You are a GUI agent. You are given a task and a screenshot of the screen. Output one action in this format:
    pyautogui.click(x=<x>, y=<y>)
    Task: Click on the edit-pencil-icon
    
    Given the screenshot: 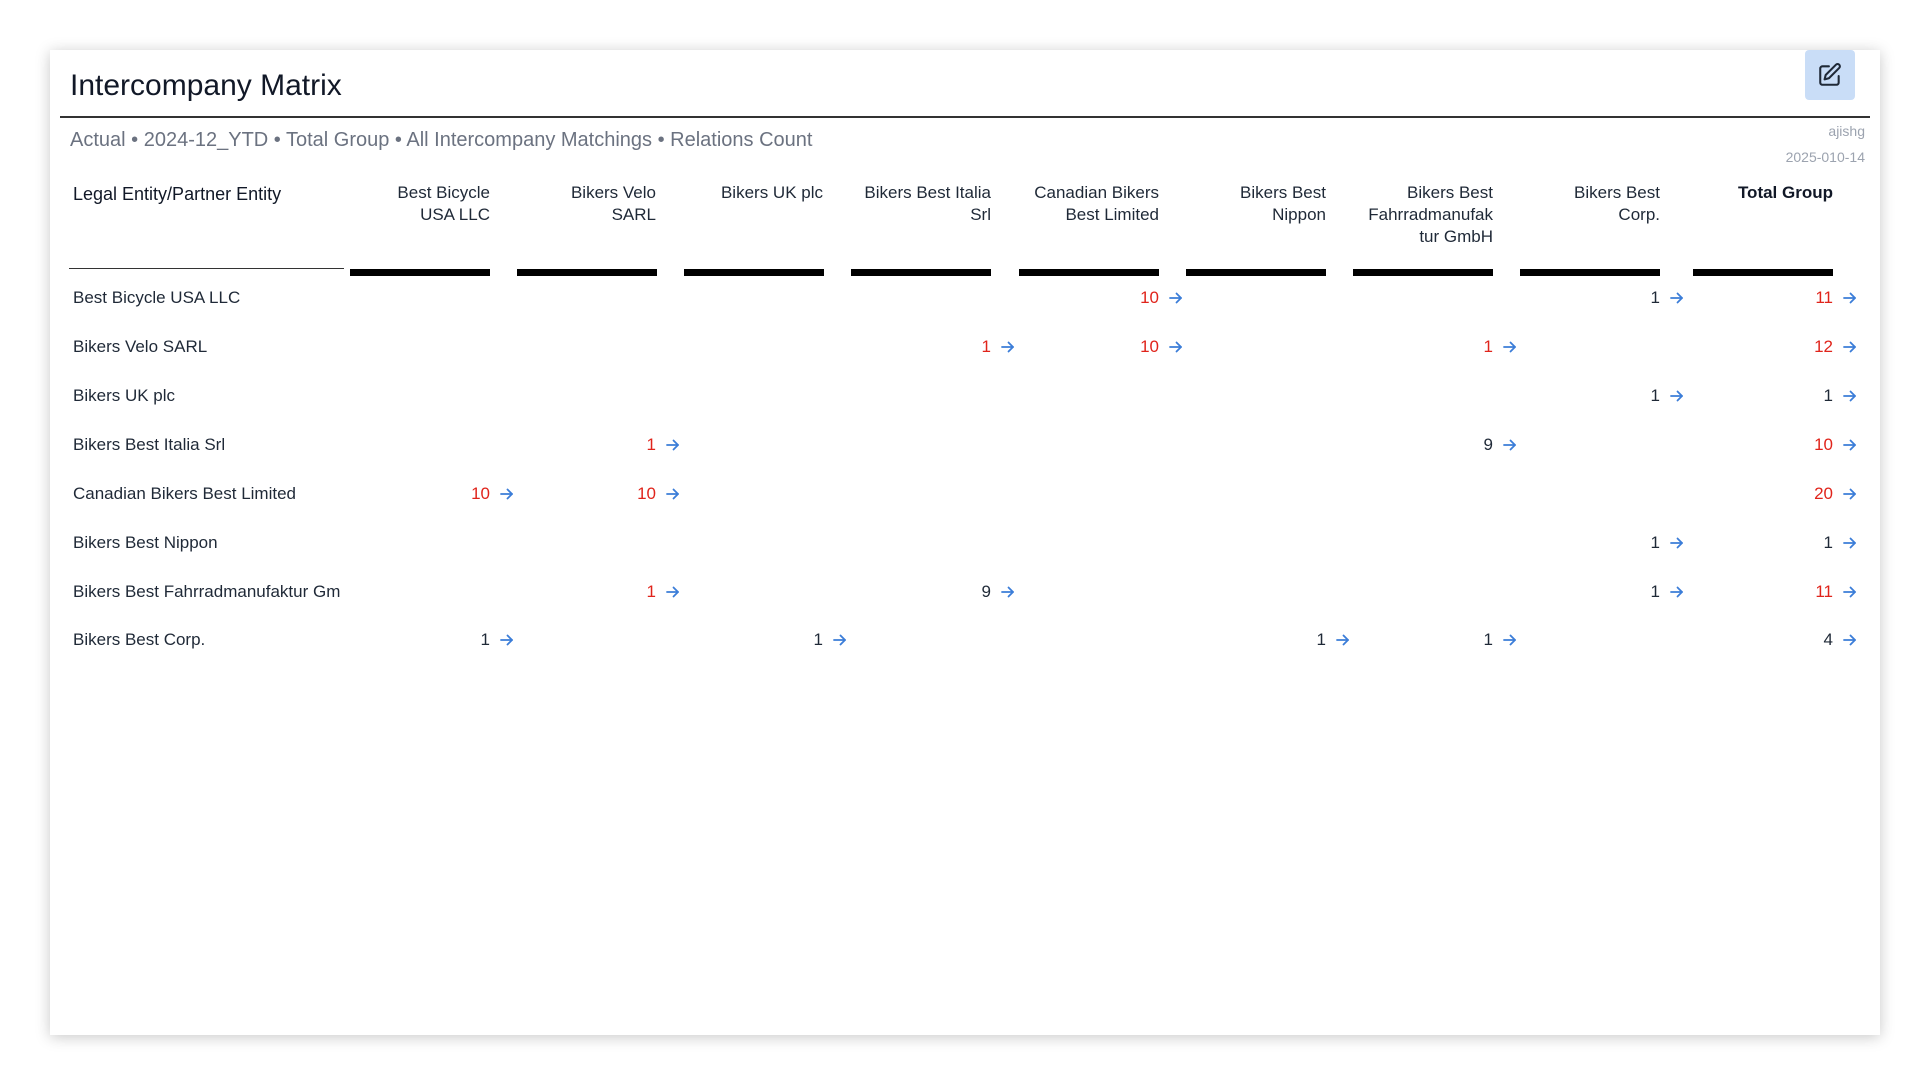 What is the action you would take?
    pyautogui.click(x=1830, y=74)
    